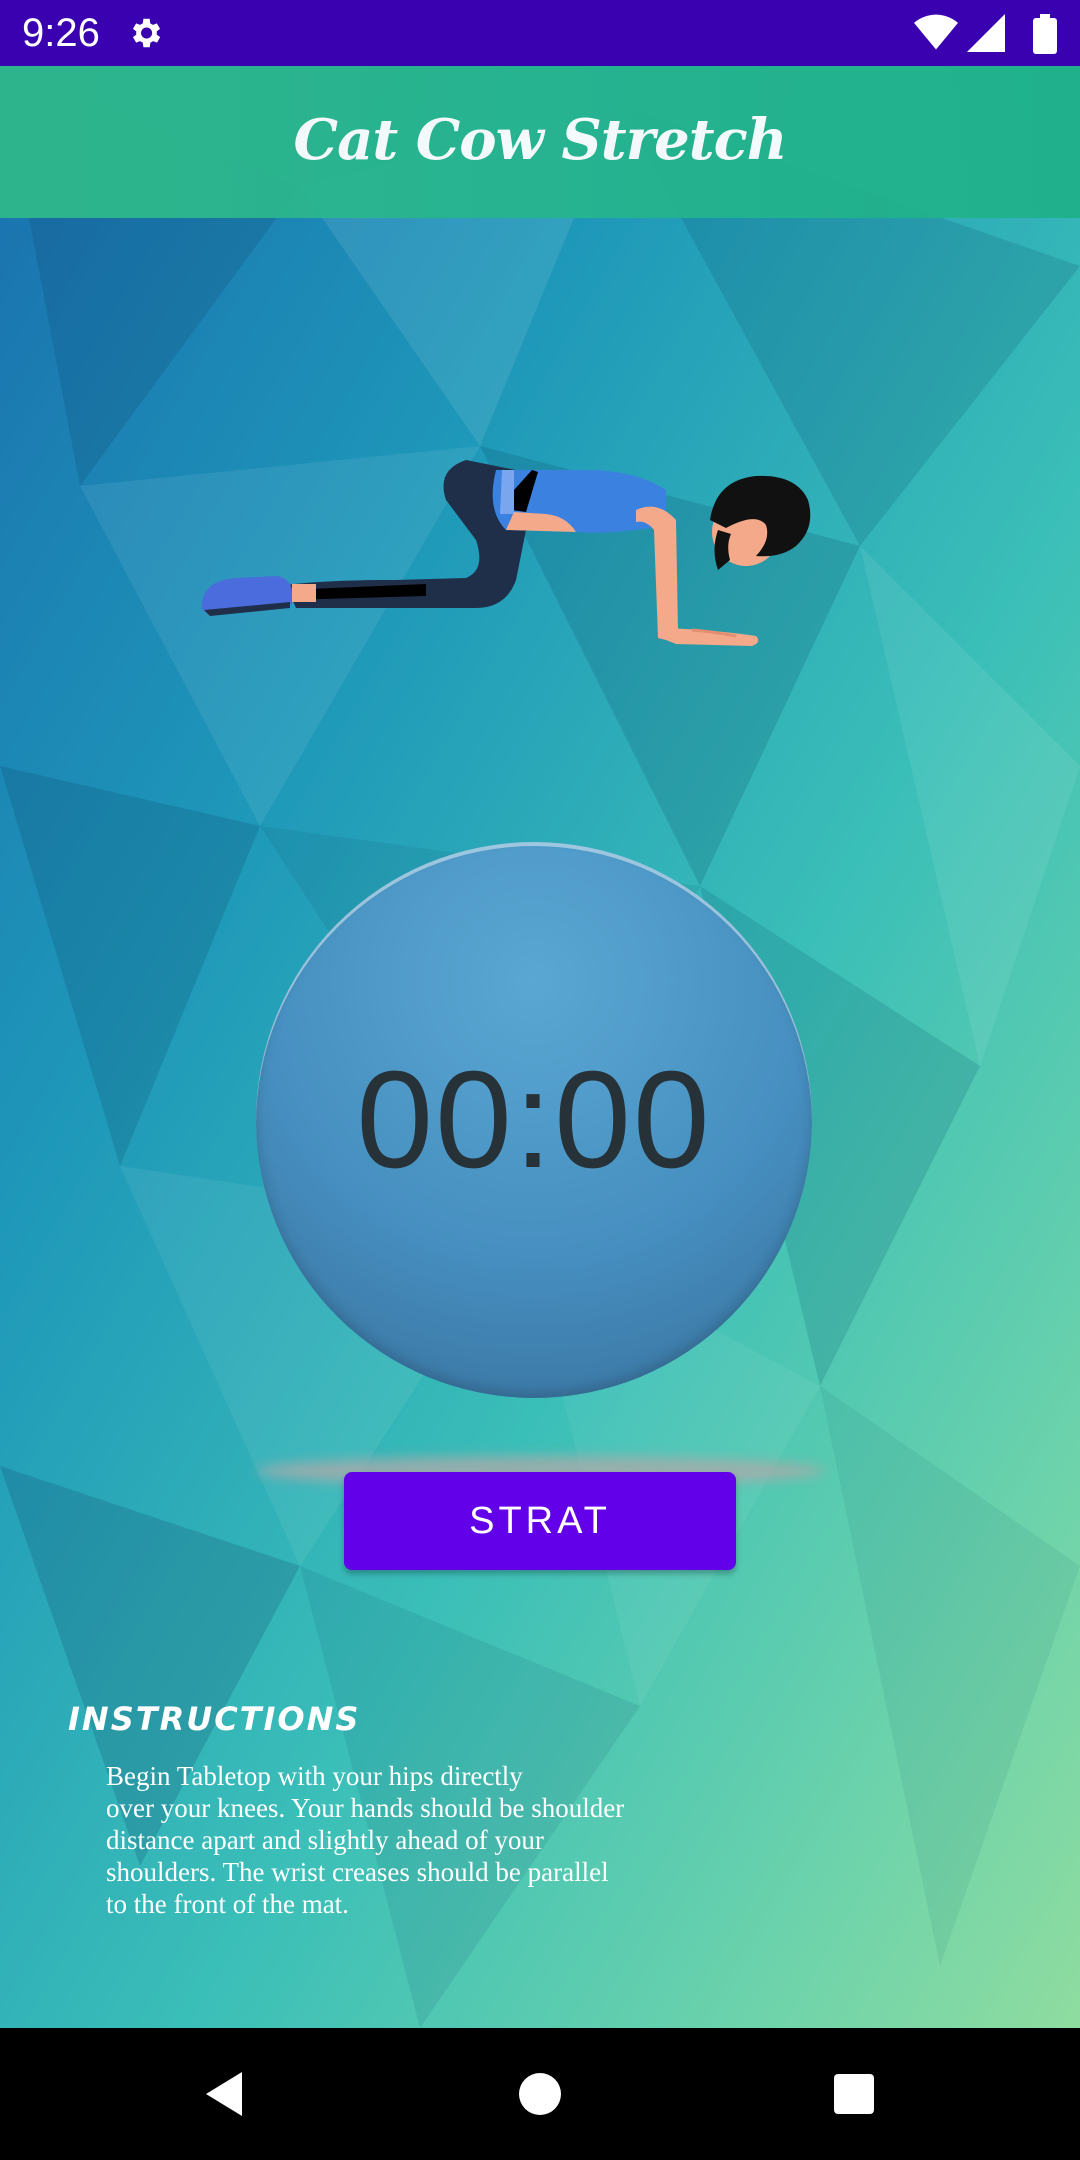 The image size is (1080, 2160). I want to click on recents-icon, so click(854, 2094).